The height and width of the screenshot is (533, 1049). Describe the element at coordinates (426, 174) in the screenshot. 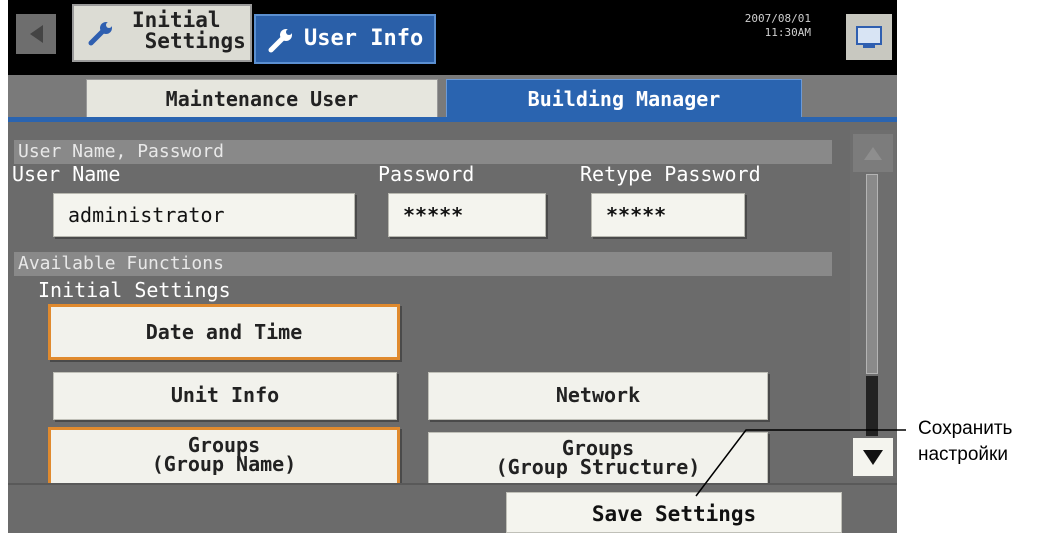

I see `password-label: Password` at that location.